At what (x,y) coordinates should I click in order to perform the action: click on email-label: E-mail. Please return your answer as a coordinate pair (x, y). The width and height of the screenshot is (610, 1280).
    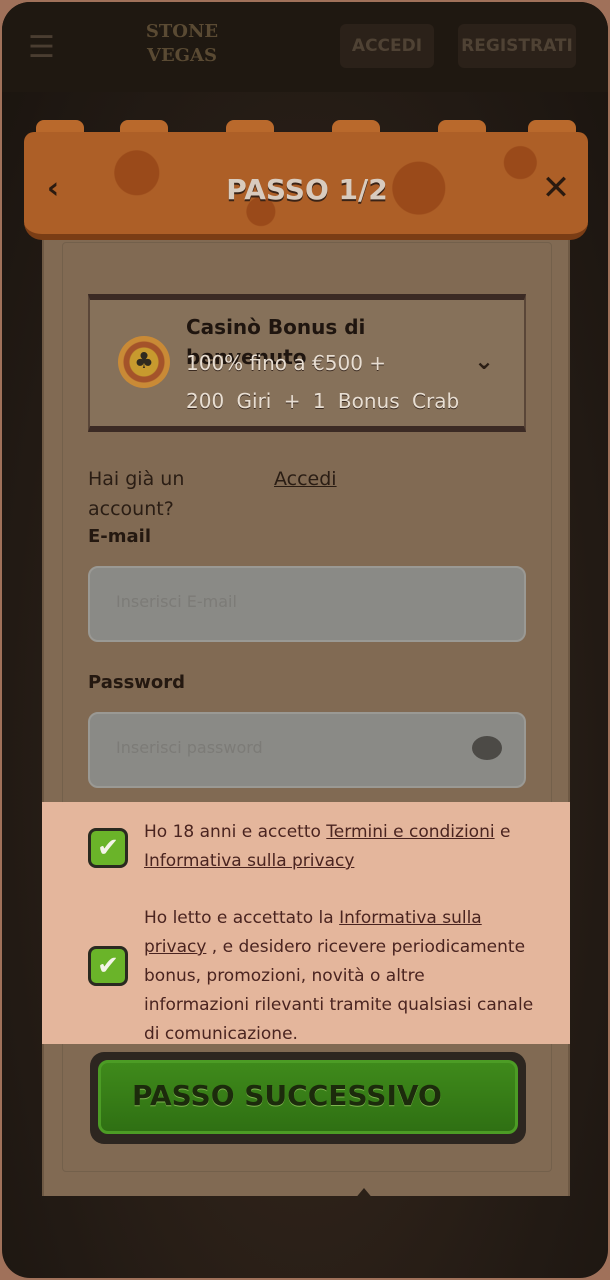
    Looking at the image, I should click on (120, 536).